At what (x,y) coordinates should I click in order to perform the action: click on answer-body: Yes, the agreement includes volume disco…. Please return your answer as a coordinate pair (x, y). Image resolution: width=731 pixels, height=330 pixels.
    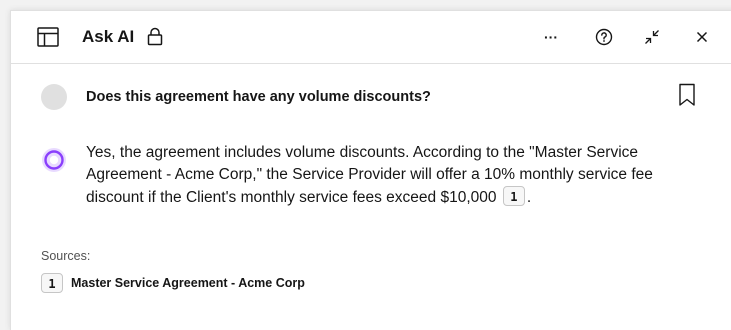
    Looking at the image, I should click on (369, 175).